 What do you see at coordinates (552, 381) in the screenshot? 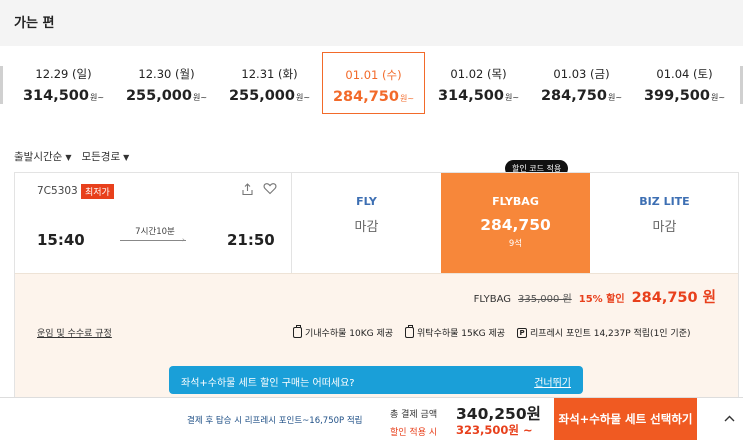
I see `skip-link: 건너뛰기` at bounding box center [552, 381].